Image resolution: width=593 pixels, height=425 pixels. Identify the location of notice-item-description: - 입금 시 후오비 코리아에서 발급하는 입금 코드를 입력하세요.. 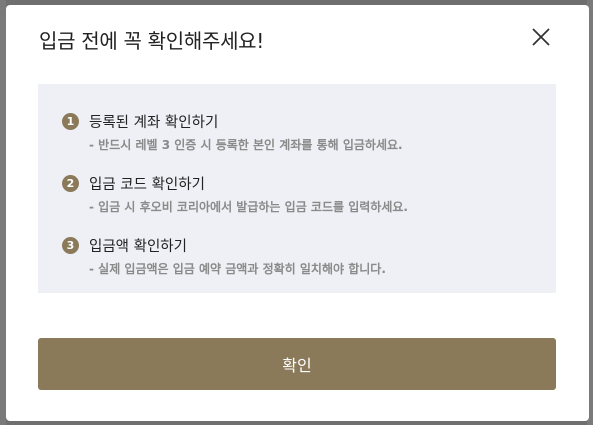
(248, 207).